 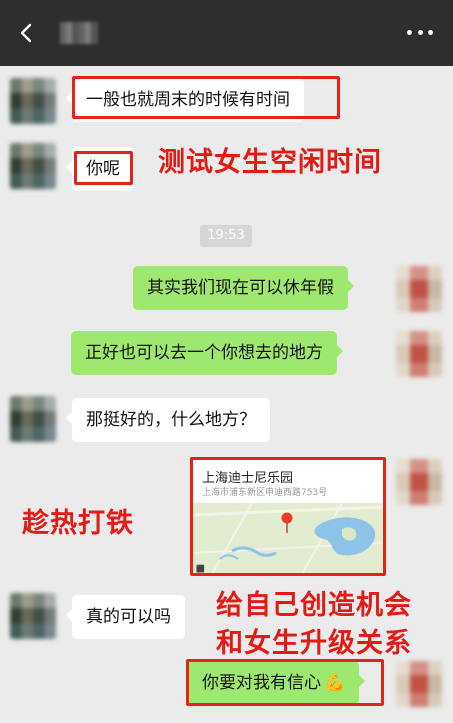 What do you see at coordinates (78, 523) in the screenshot?
I see `annotation-text: 趁热打铁` at bounding box center [78, 523].